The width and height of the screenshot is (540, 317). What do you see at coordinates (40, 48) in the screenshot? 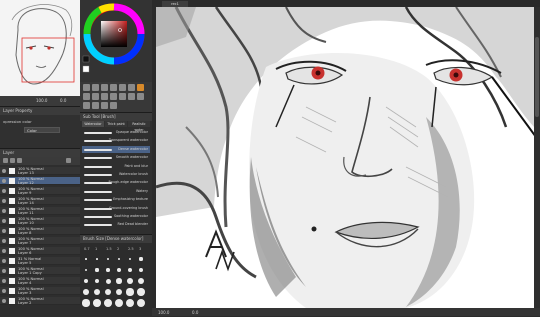
I see `navigator-panel` at bounding box center [40, 48].